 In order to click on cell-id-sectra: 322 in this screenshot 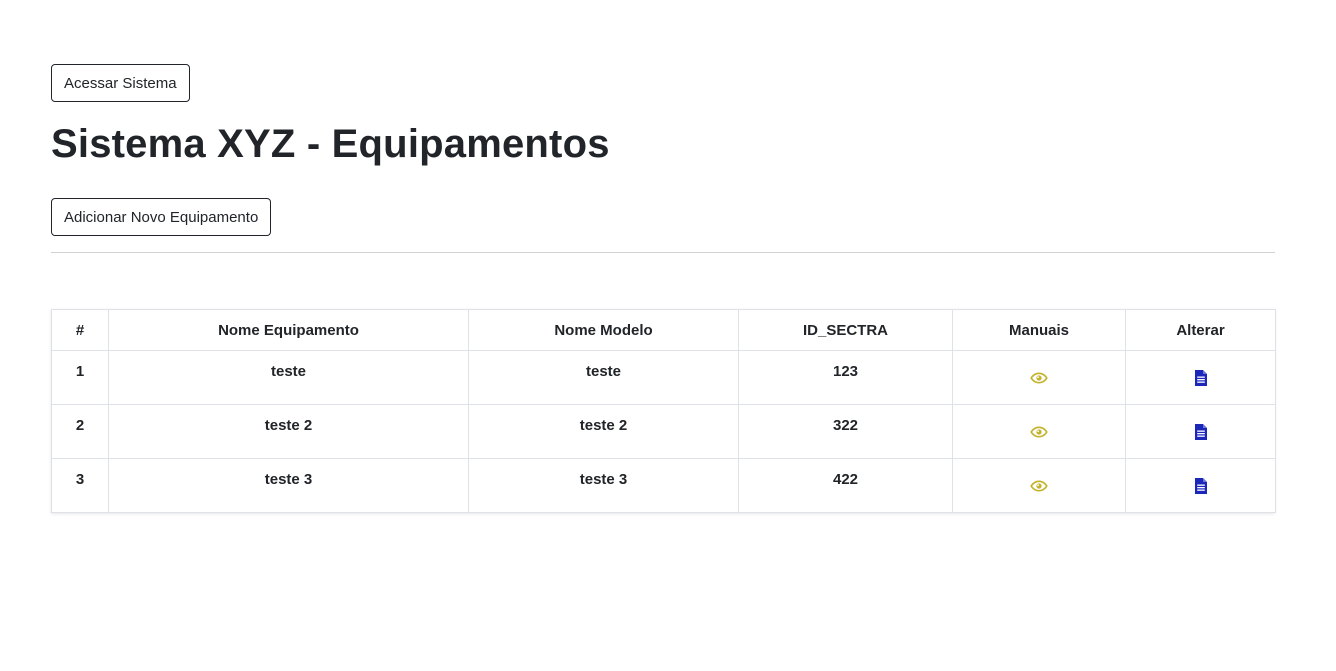, I will do `click(845, 431)`.